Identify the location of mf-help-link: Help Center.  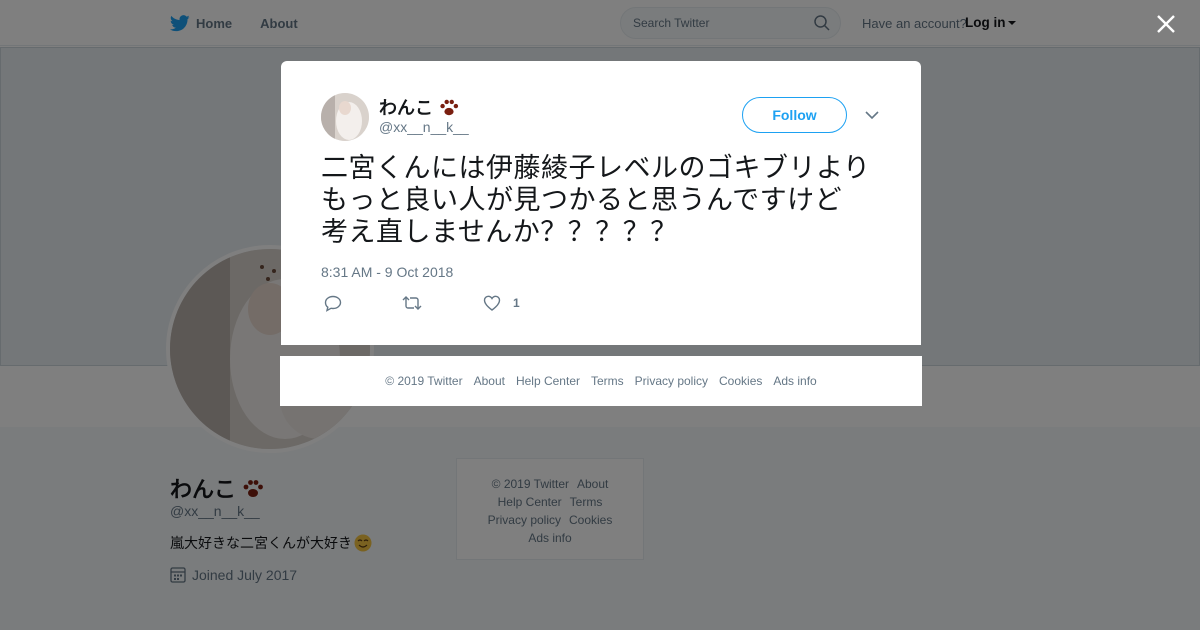
(548, 381).